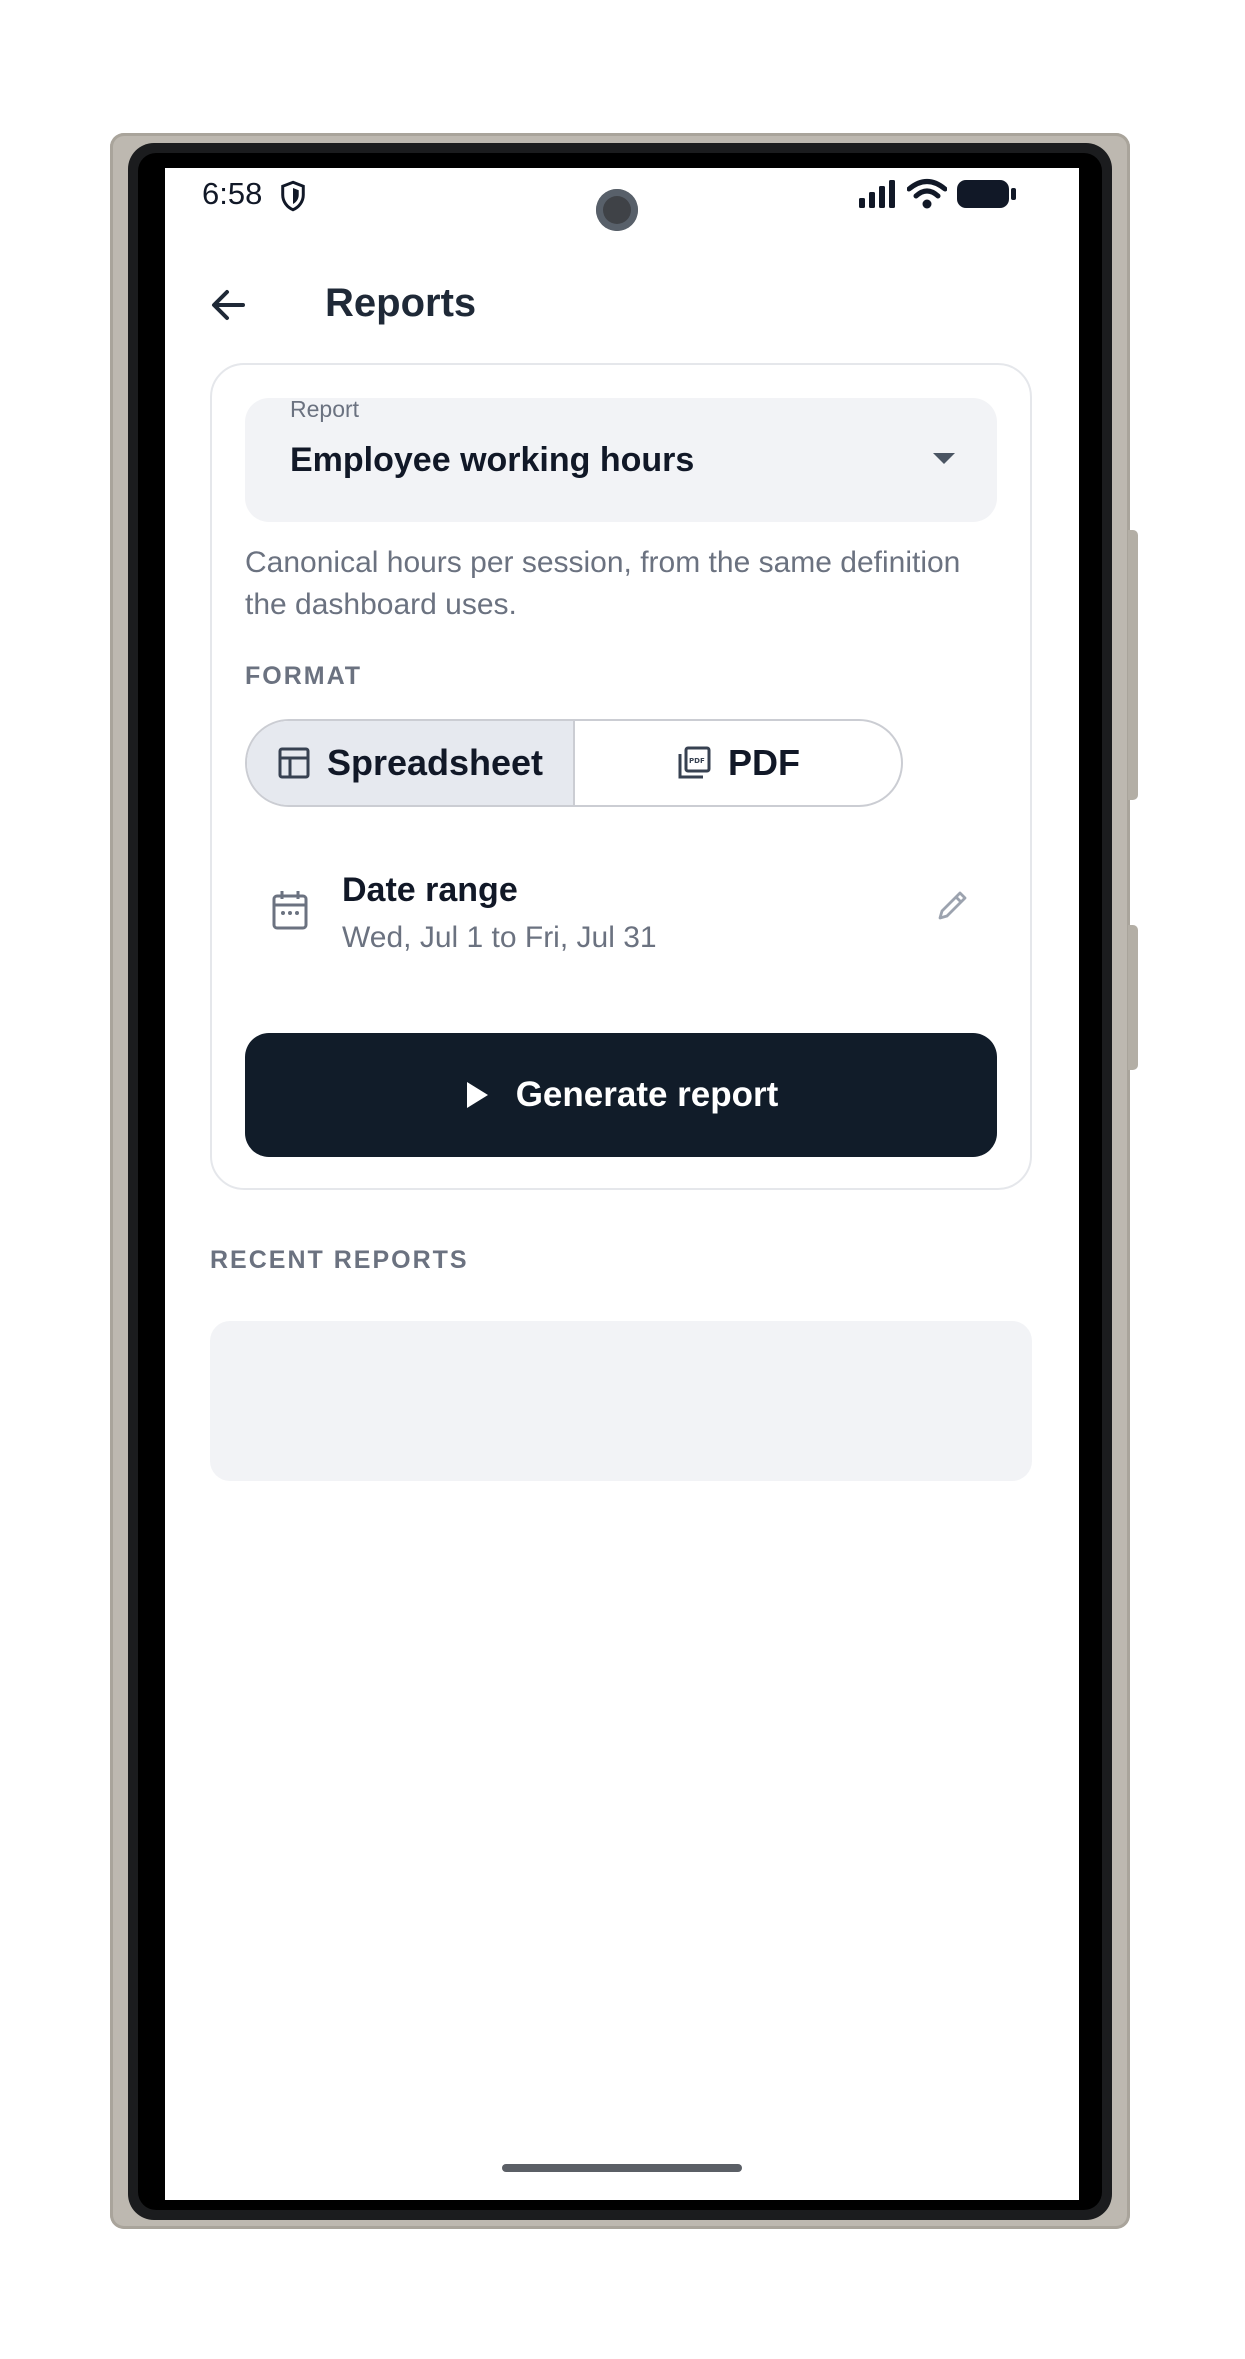 The width and height of the screenshot is (1245, 2359). Describe the element at coordinates (647, 1094) in the screenshot. I see `generate-report-label: Generate report` at that location.